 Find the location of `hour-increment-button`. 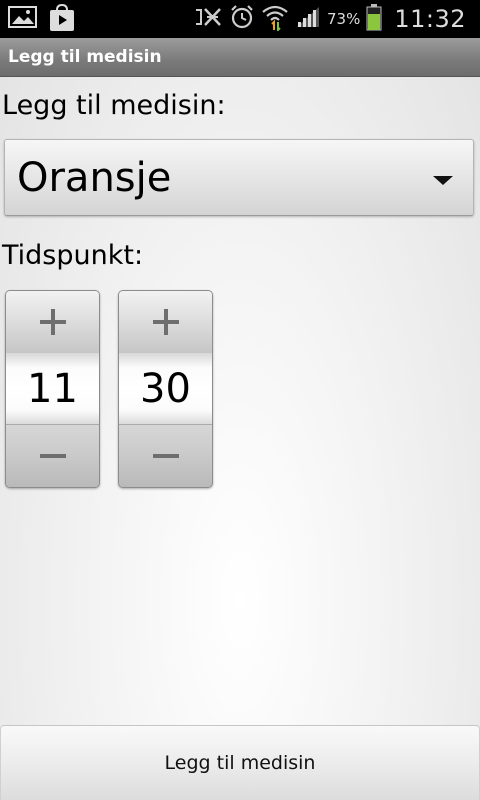

hour-increment-button is located at coordinates (52, 322).